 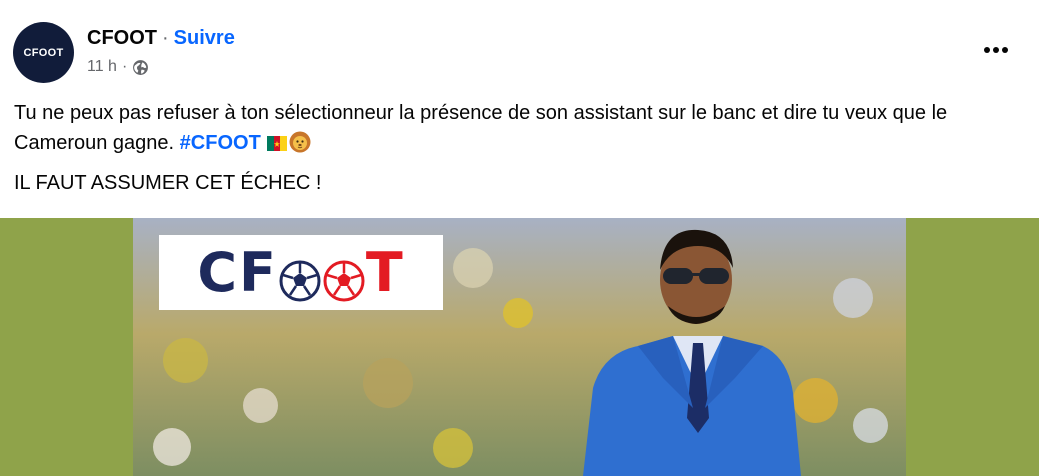 What do you see at coordinates (140, 67) in the screenshot?
I see `globe-icon` at bounding box center [140, 67].